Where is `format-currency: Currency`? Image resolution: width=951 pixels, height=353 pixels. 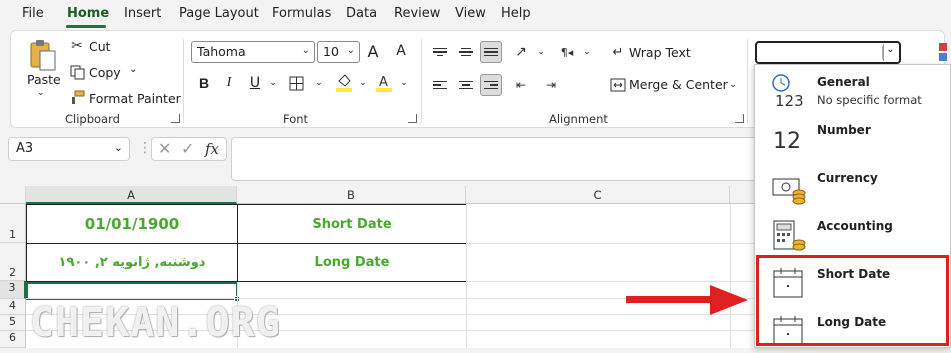
format-currency: Currency is located at coordinates (853, 185).